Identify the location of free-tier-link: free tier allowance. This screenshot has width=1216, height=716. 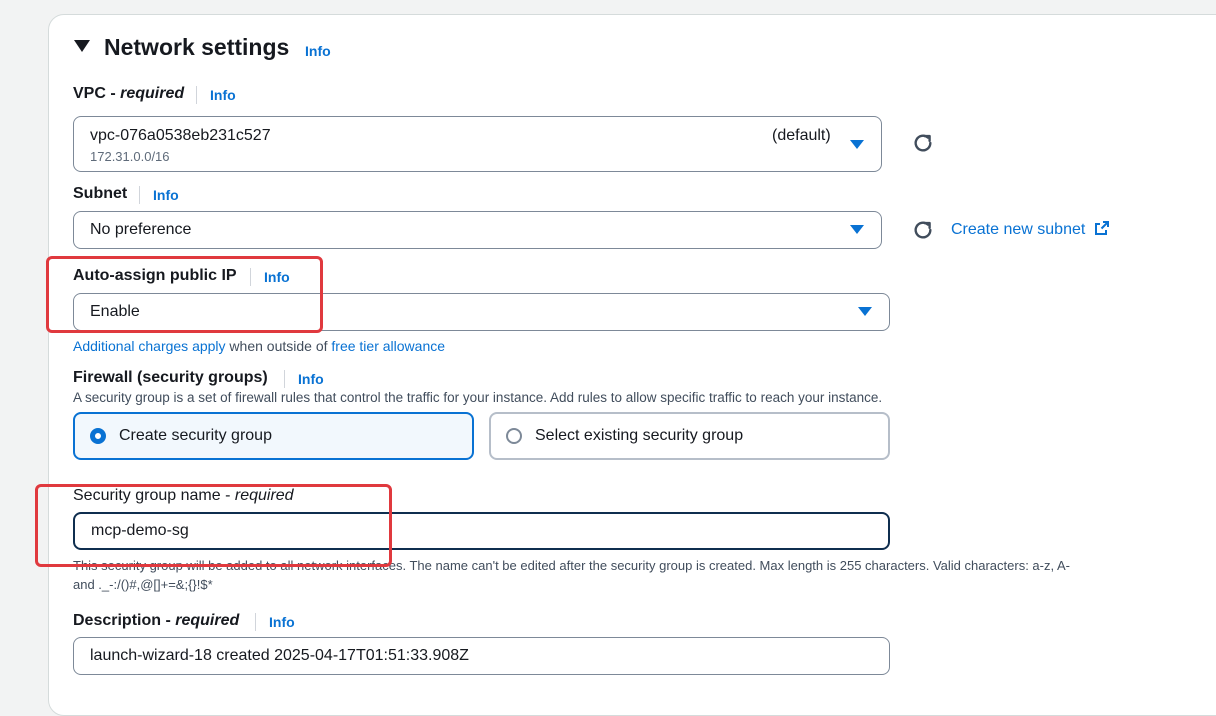
(388, 346).